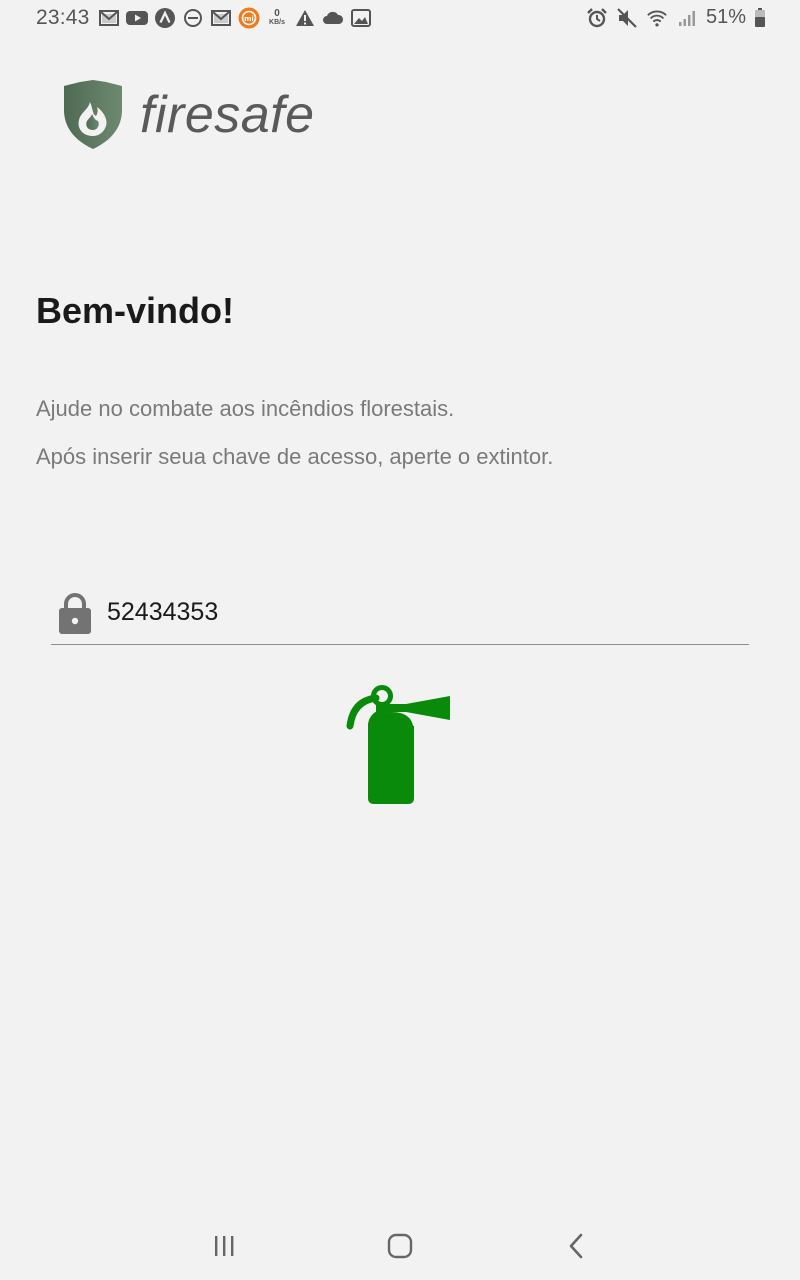 The image size is (800, 1280). I want to click on youtube-icon, so click(137, 18).